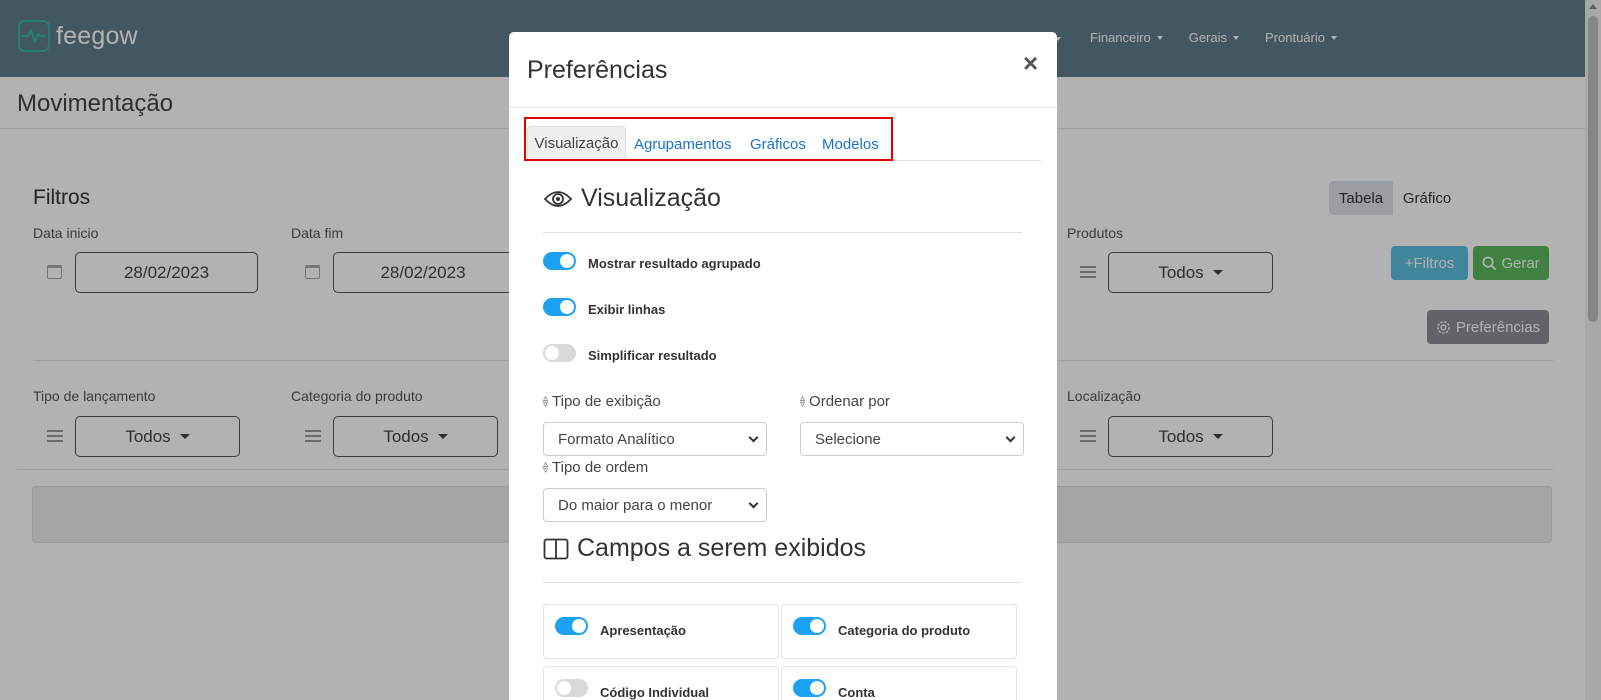 The height and width of the screenshot is (700, 1601). Describe the element at coordinates (674, 263) in the screenshot. I see `toggle-label: Mostrar resultado agrupado` at that location.